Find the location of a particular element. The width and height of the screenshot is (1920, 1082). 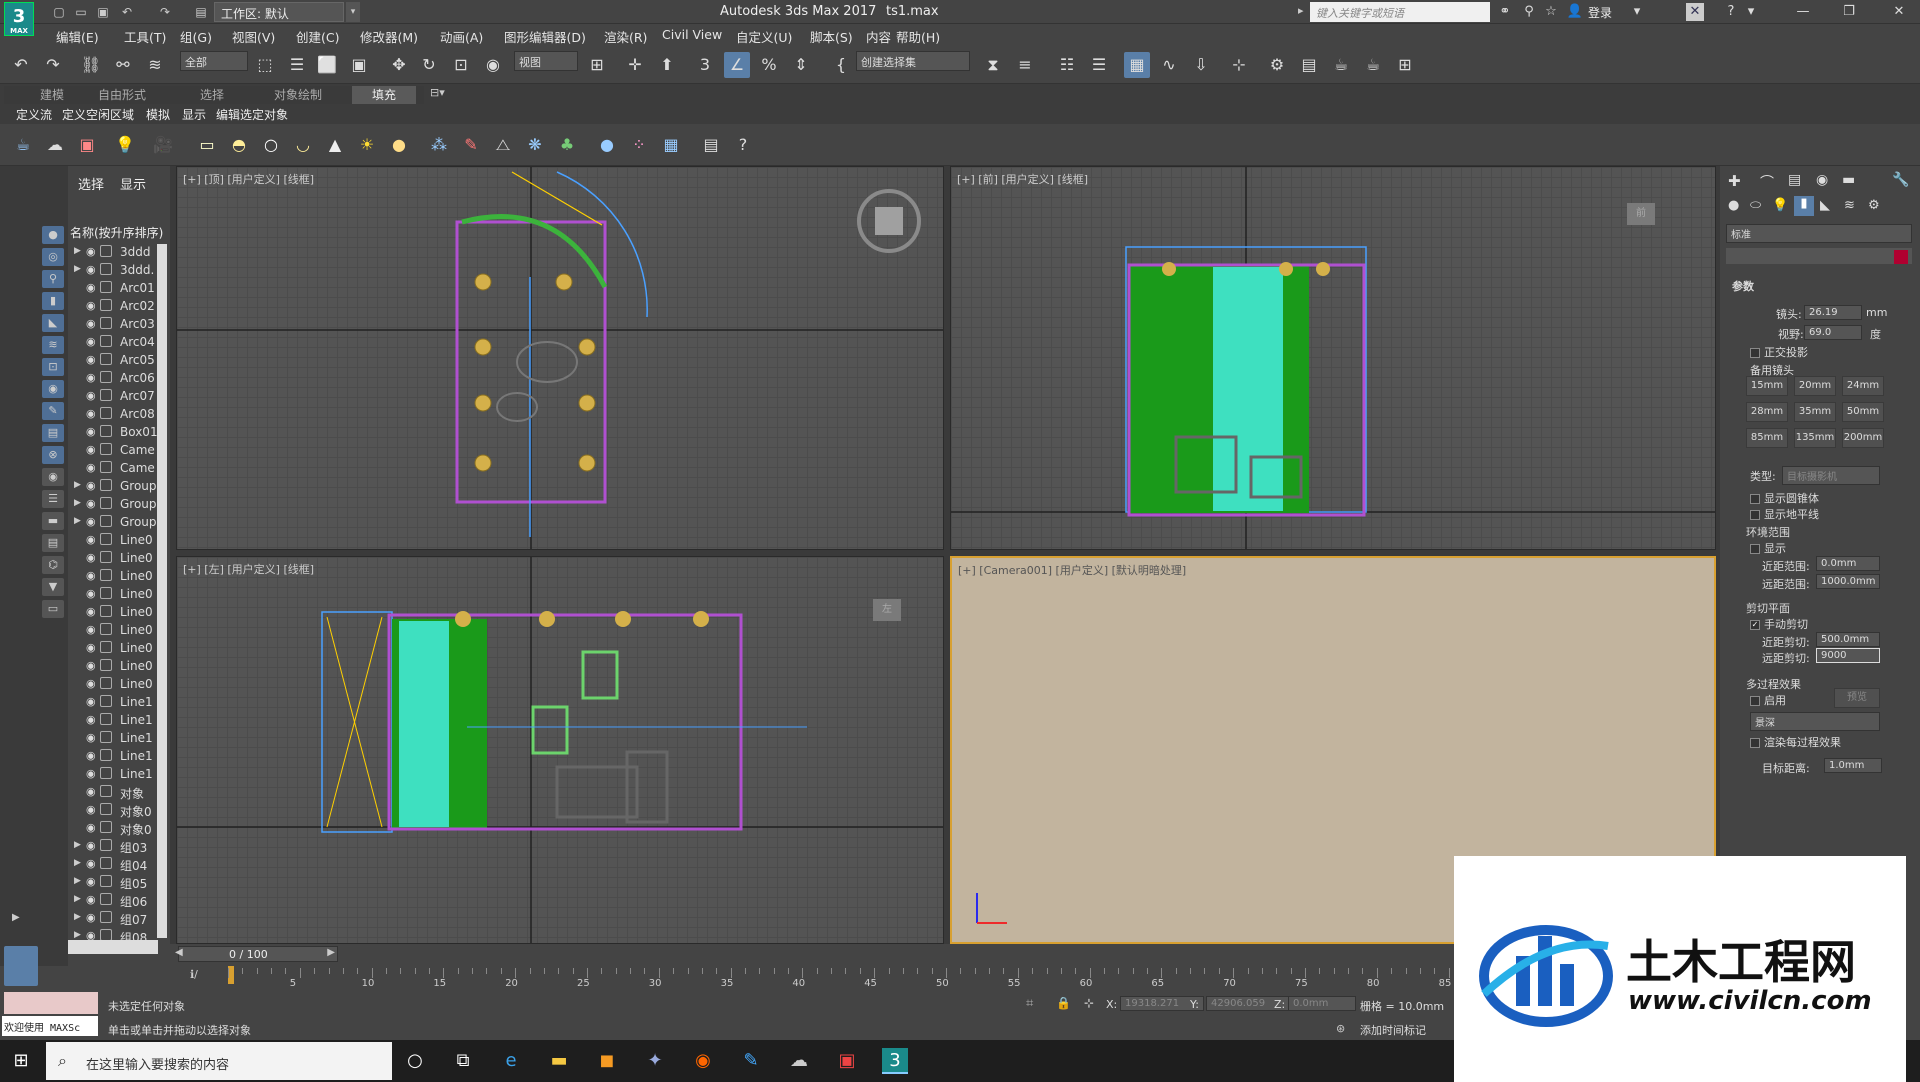

scene-row: ◉ Came is located at coordinates (118, 451).